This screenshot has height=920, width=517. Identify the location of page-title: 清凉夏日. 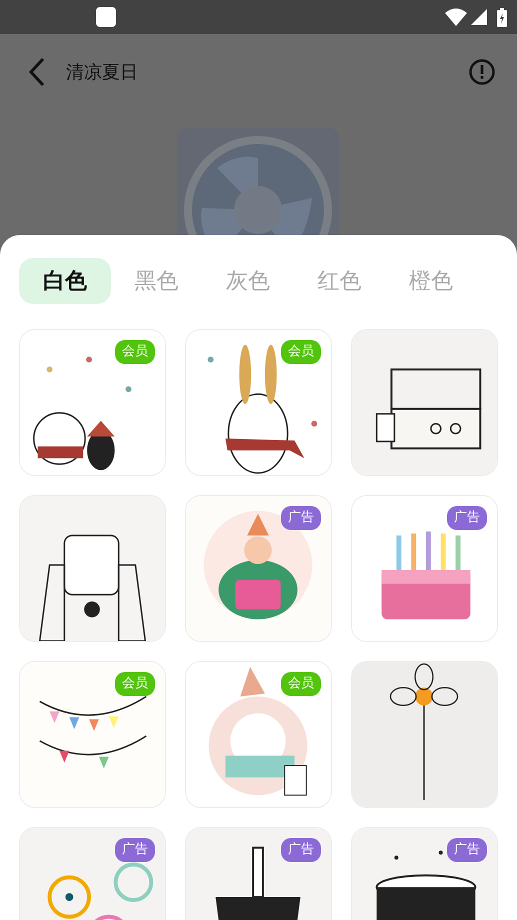
(102, 72).